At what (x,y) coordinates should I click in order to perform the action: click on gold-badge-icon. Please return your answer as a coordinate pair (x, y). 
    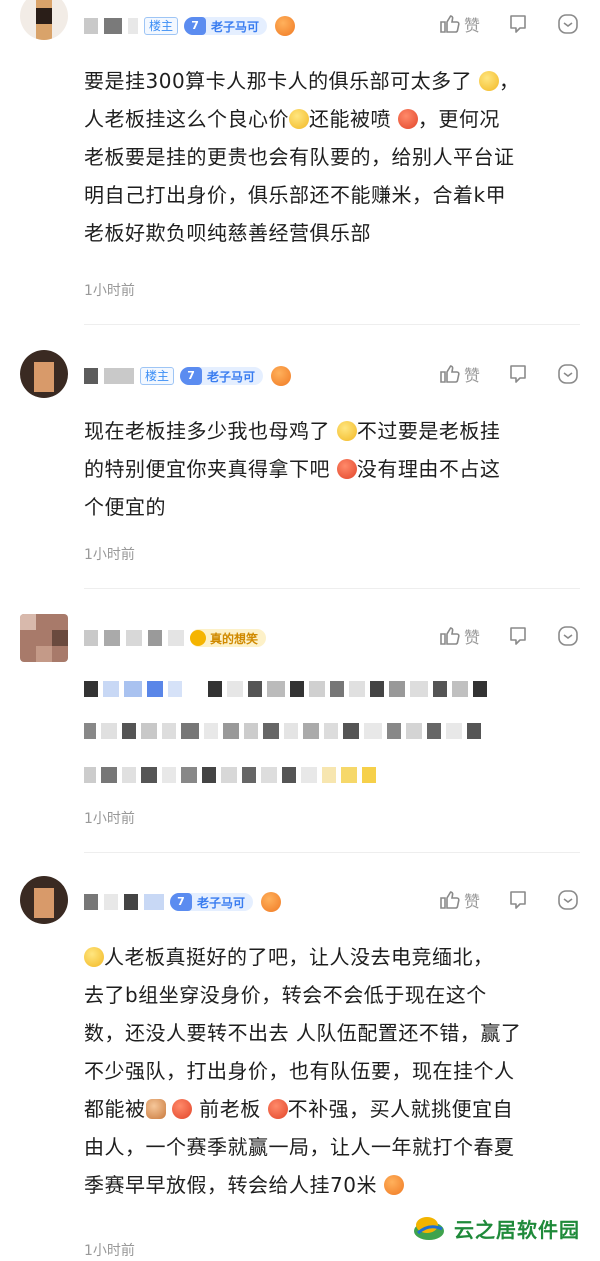
    Looking at the image, I should click on (198, 638).